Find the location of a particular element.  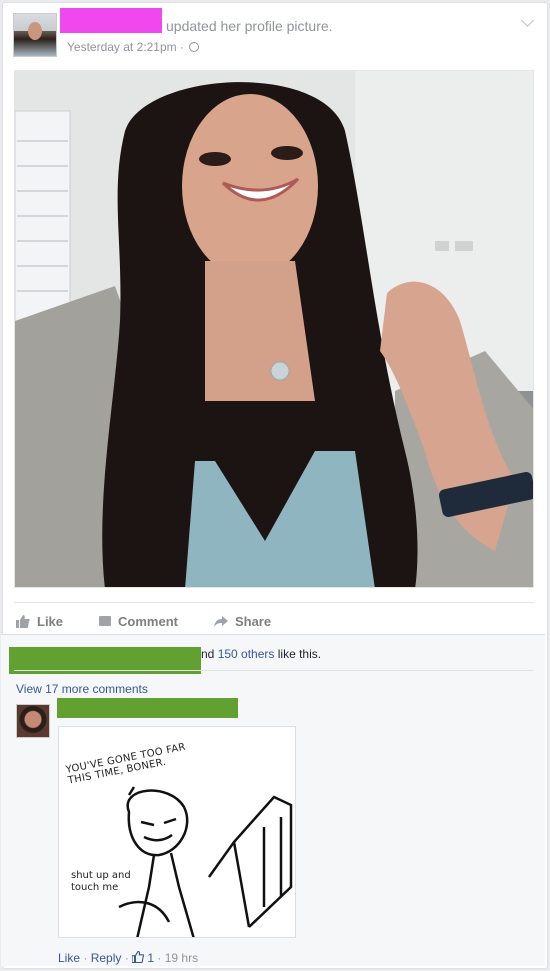

post-action-text: updated her profile picture. is located at coordinates (249, 26).